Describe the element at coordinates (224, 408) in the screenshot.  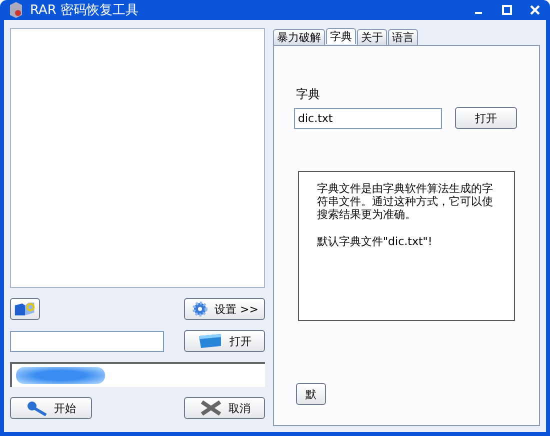
I see `cancel-button: 取消` at that location.